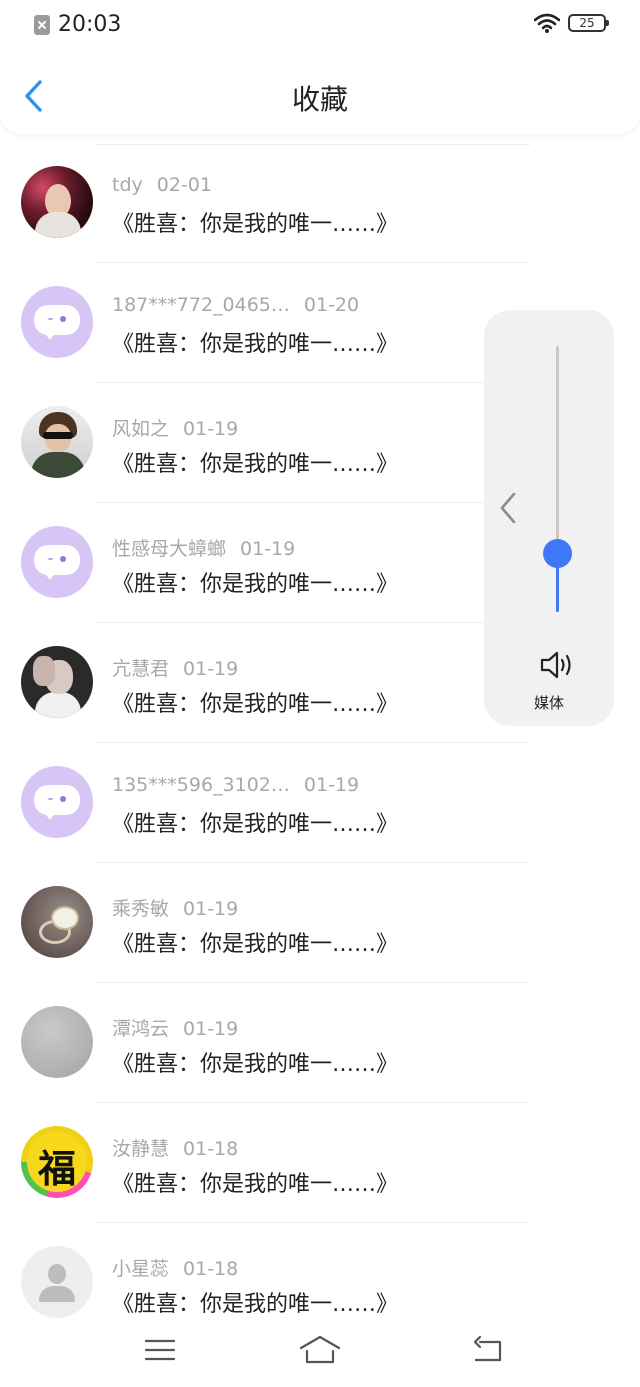 The height and width of the screenshot is (1387, 640). I want to click on navigation-bar, so click(320, 1353).